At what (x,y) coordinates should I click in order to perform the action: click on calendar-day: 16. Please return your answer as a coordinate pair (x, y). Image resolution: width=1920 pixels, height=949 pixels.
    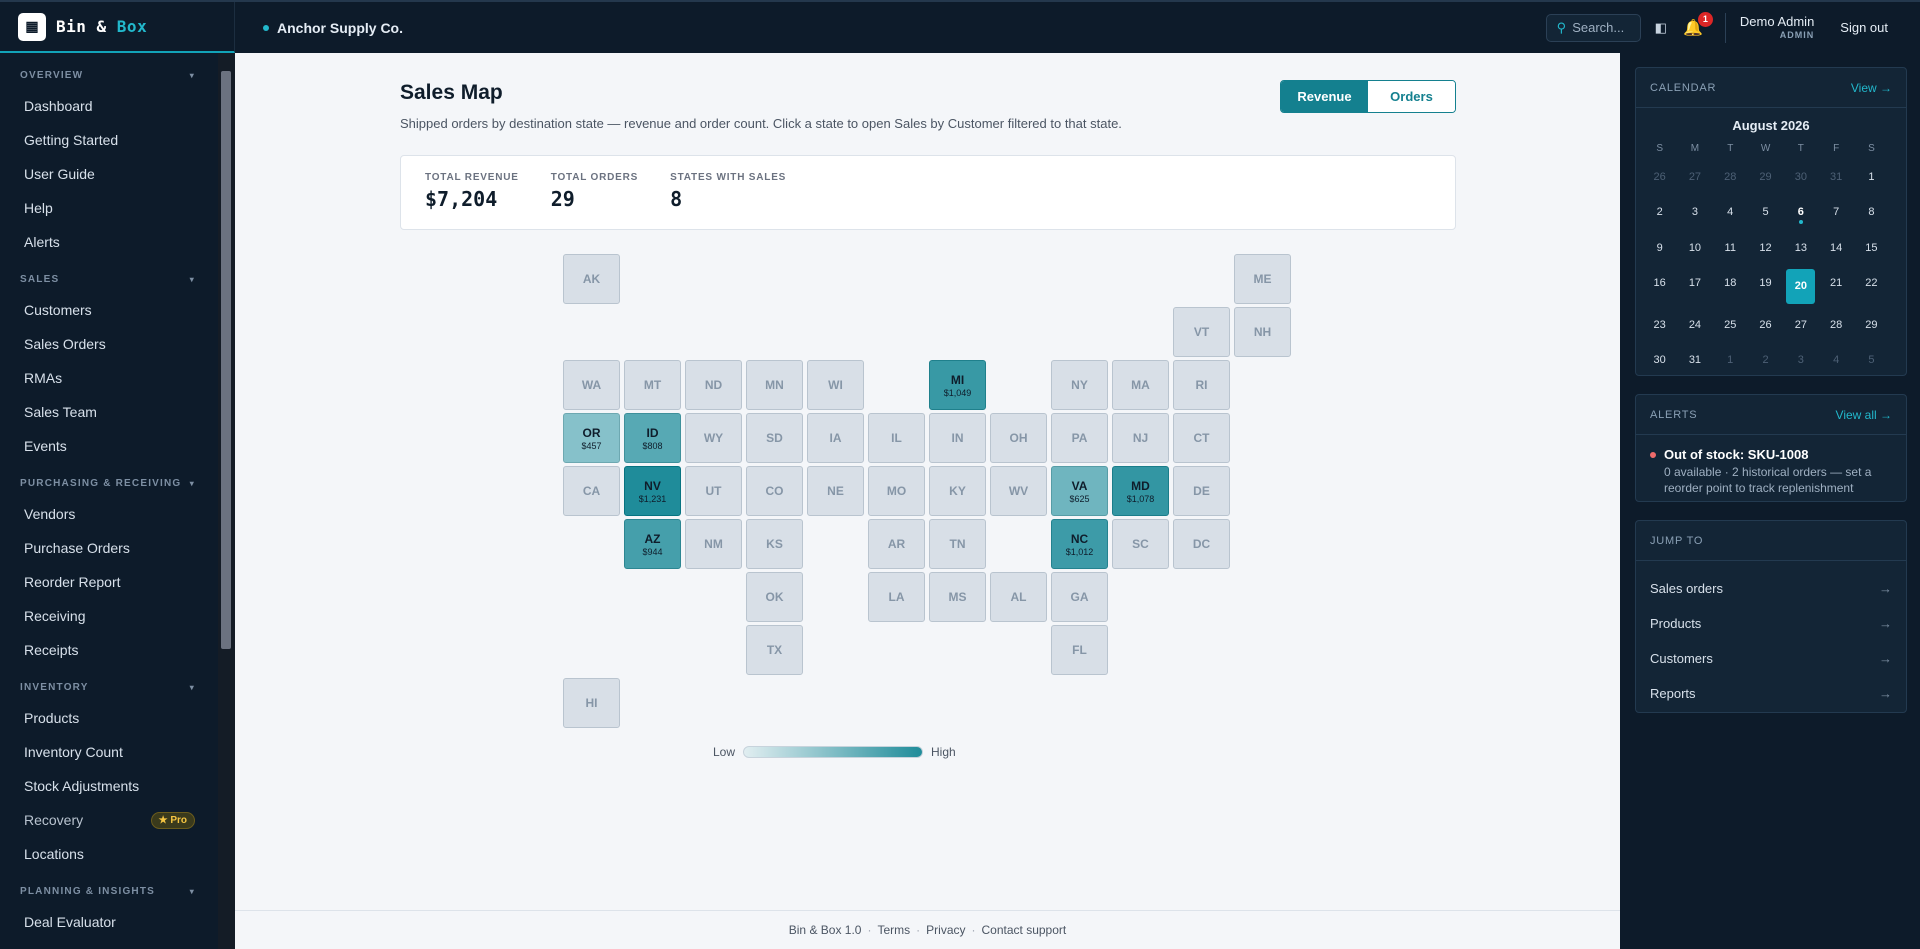
    Looking at the image, I should click on (1659, 284).